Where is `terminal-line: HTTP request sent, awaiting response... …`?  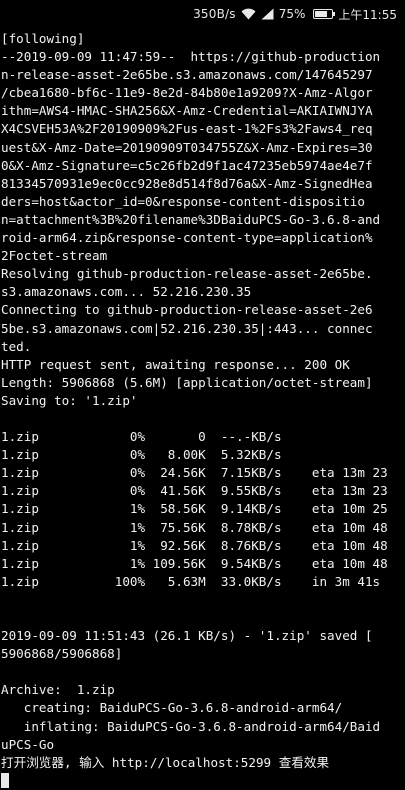 terminal-line: HTTP request sent, awaiting response... … is located at coordinates (175, 364).